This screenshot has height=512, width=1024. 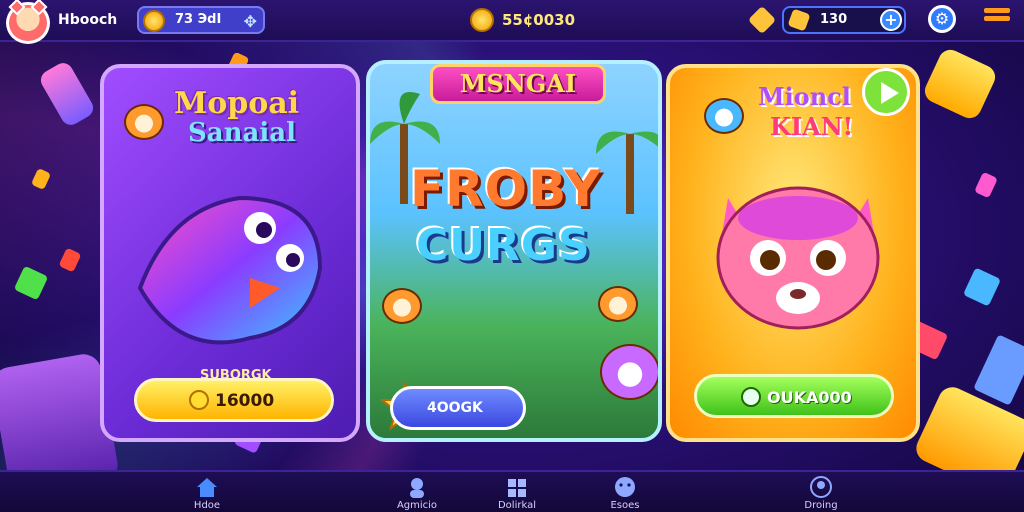 What do you see at coordinates (798, 258) in the screenshot?
I see `pink-cat-art` at bounding box center [798, 258].